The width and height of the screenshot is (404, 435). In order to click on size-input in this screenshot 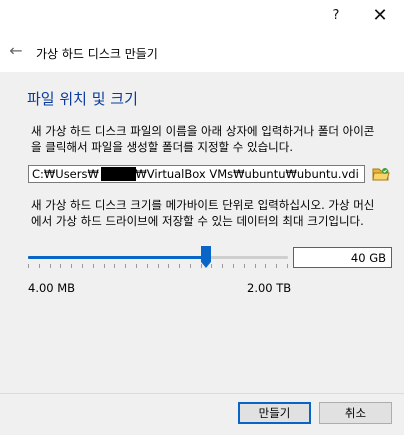, I will do `click(342, 257)`.